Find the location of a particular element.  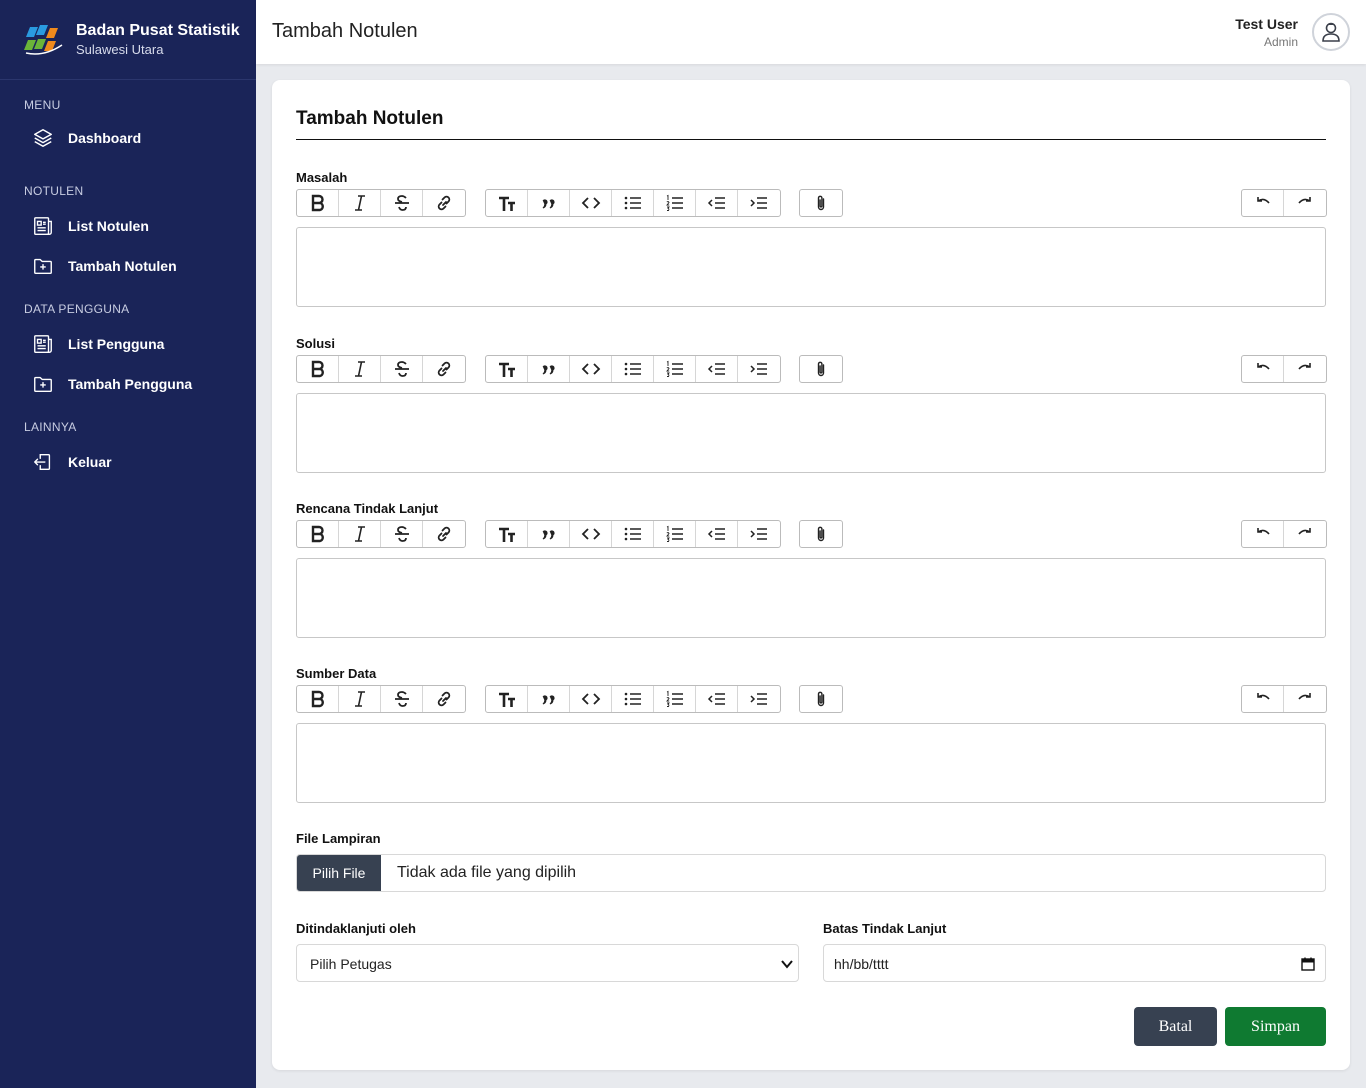

sidebar-item-list-notulen: List Notulen is located at coordinates (128, 226).